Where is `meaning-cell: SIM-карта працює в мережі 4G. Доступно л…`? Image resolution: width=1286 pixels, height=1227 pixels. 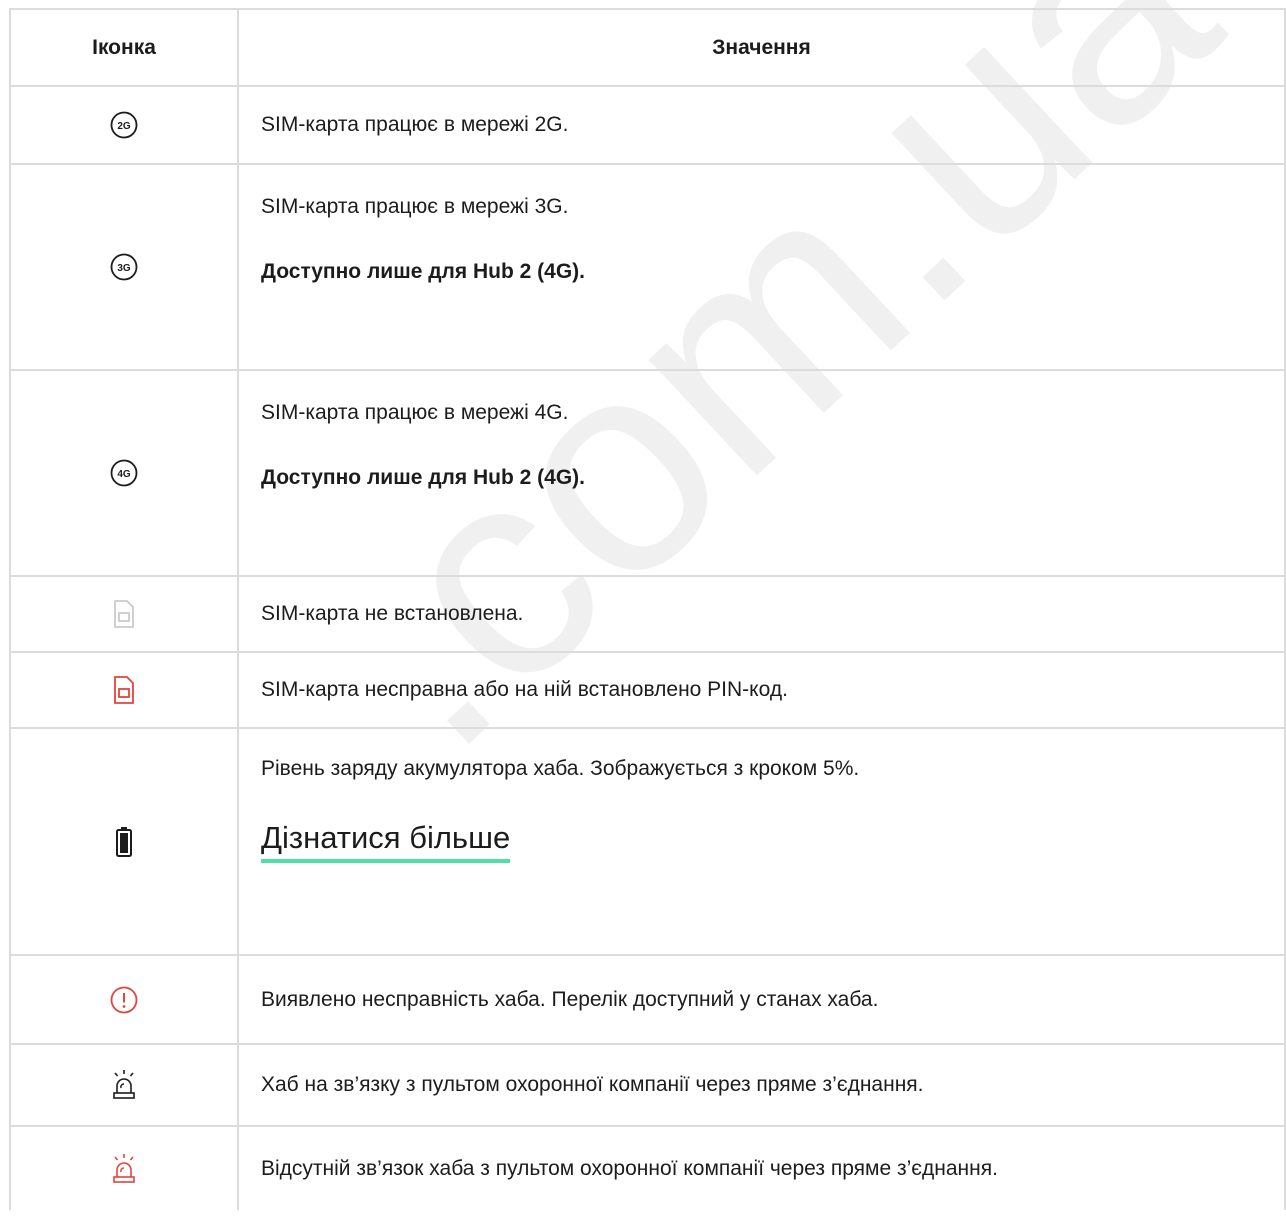
meaning-cell: SIM-карта працює в мережі 4G. Доступно л… is located at coordinates (761, 473).